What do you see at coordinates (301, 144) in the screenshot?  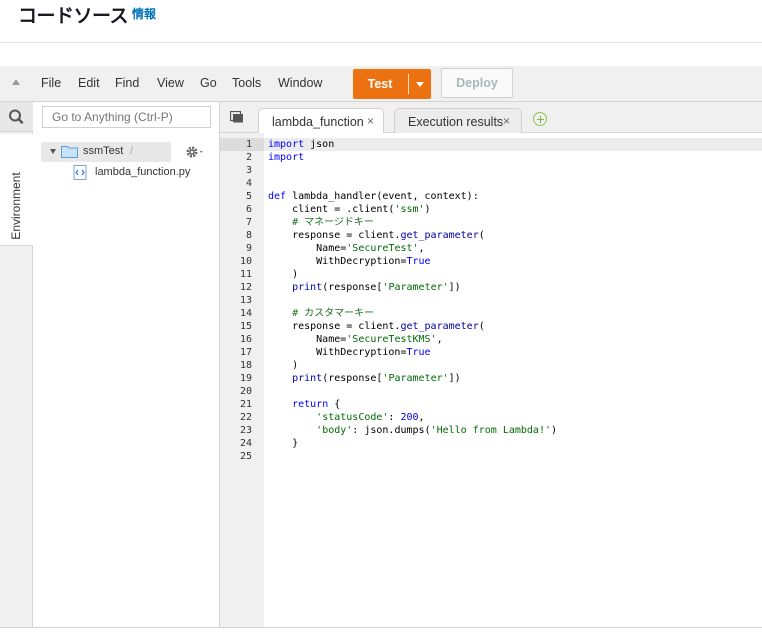 I see `code-line: import json` at bounding box center [301, 144].